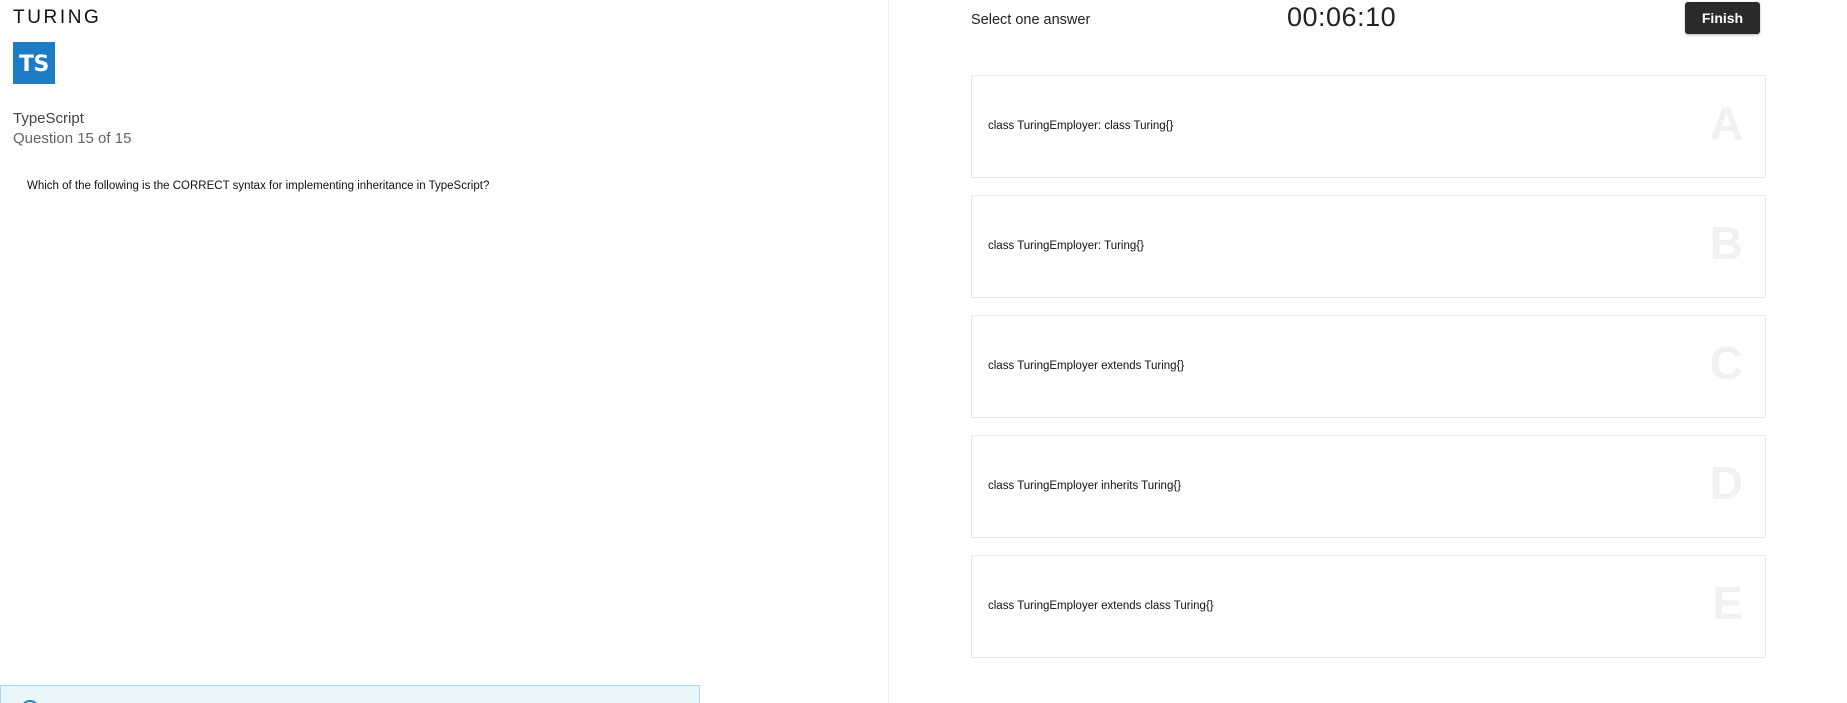  What do you see at coordinates (1342, 17) in the screenshot?
I see `countdown-timer: 00:06:10` at bounding box center [1342, 17].